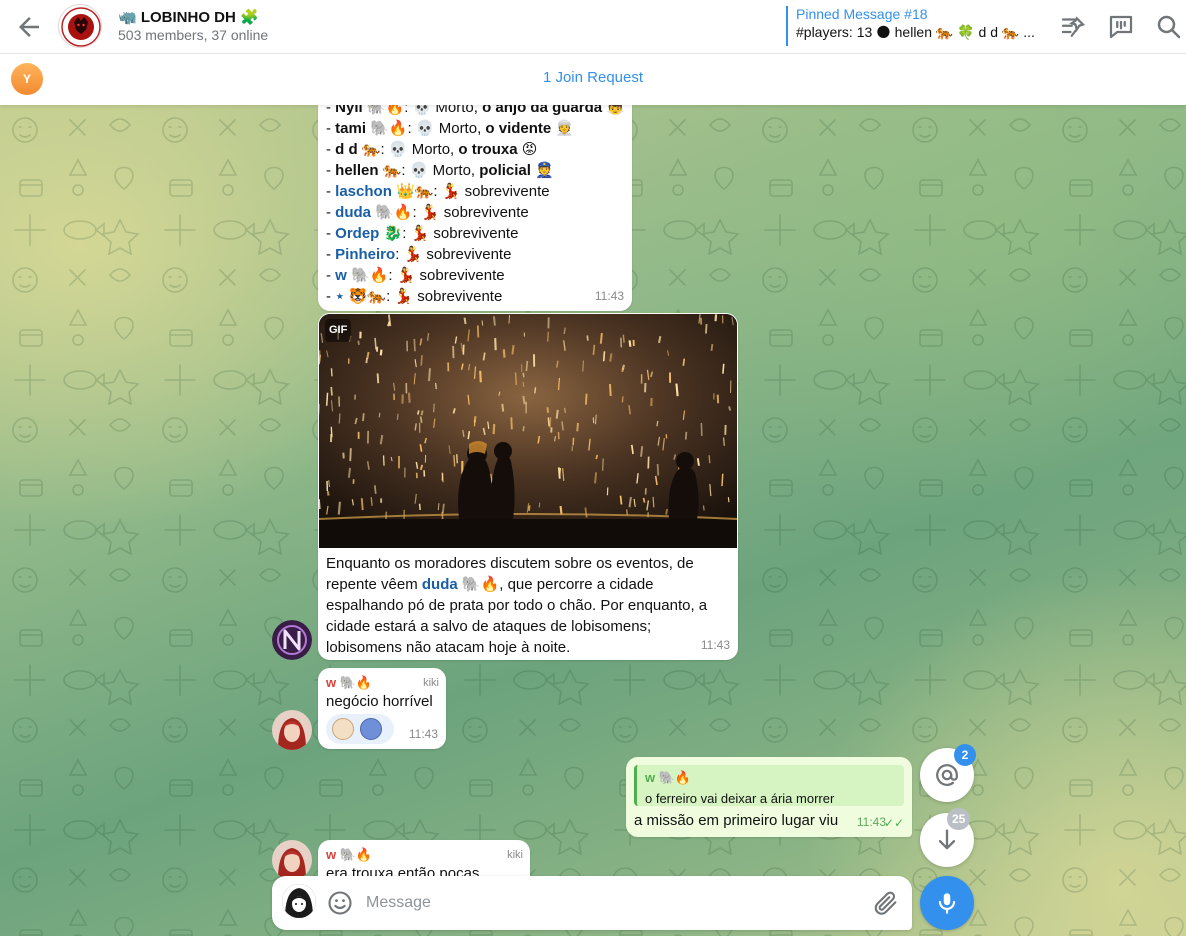 The width and height of the screenshot is (1186, 936). I want to click on send-as-avatar, so click(299, 901).